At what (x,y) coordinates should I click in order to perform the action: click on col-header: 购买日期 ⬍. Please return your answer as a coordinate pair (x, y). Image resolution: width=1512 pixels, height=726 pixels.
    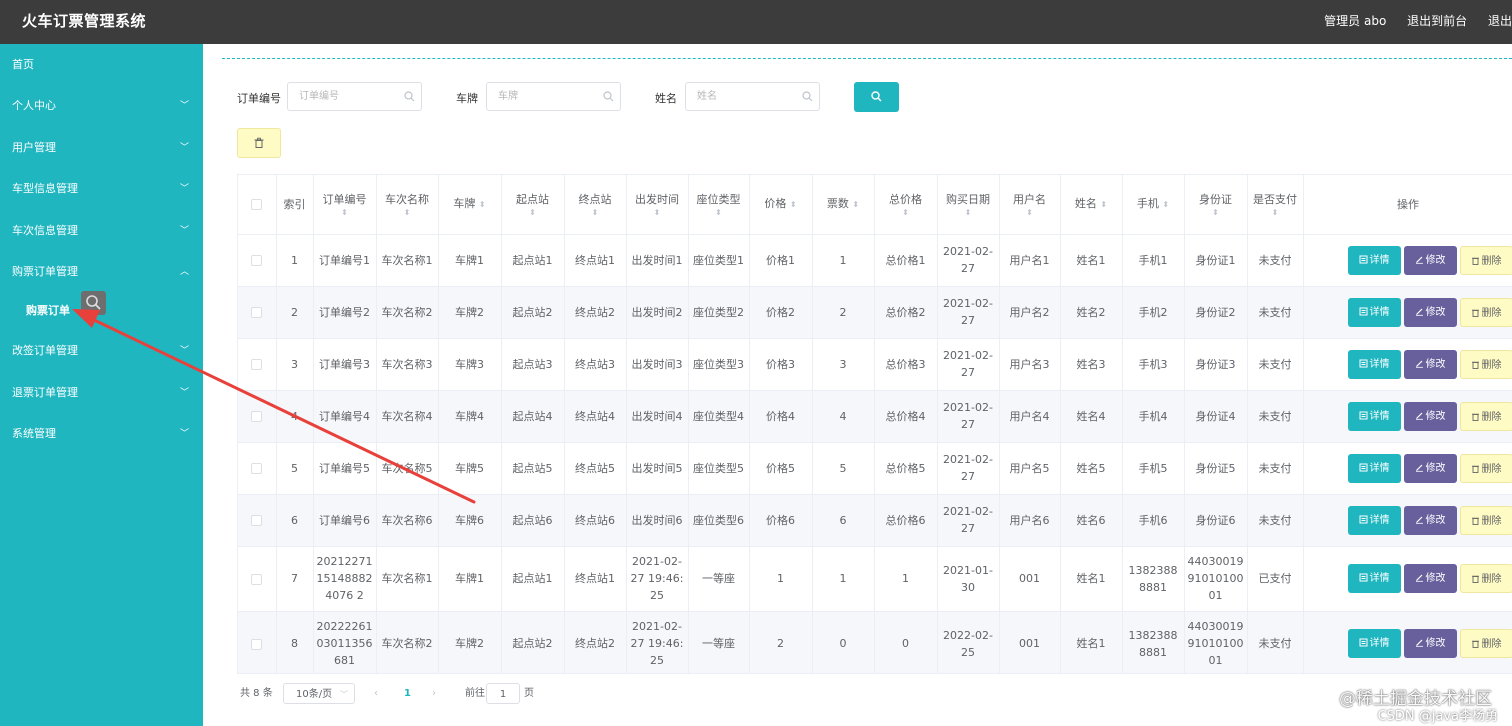
    Looking at the image, I should click on (968, 205).